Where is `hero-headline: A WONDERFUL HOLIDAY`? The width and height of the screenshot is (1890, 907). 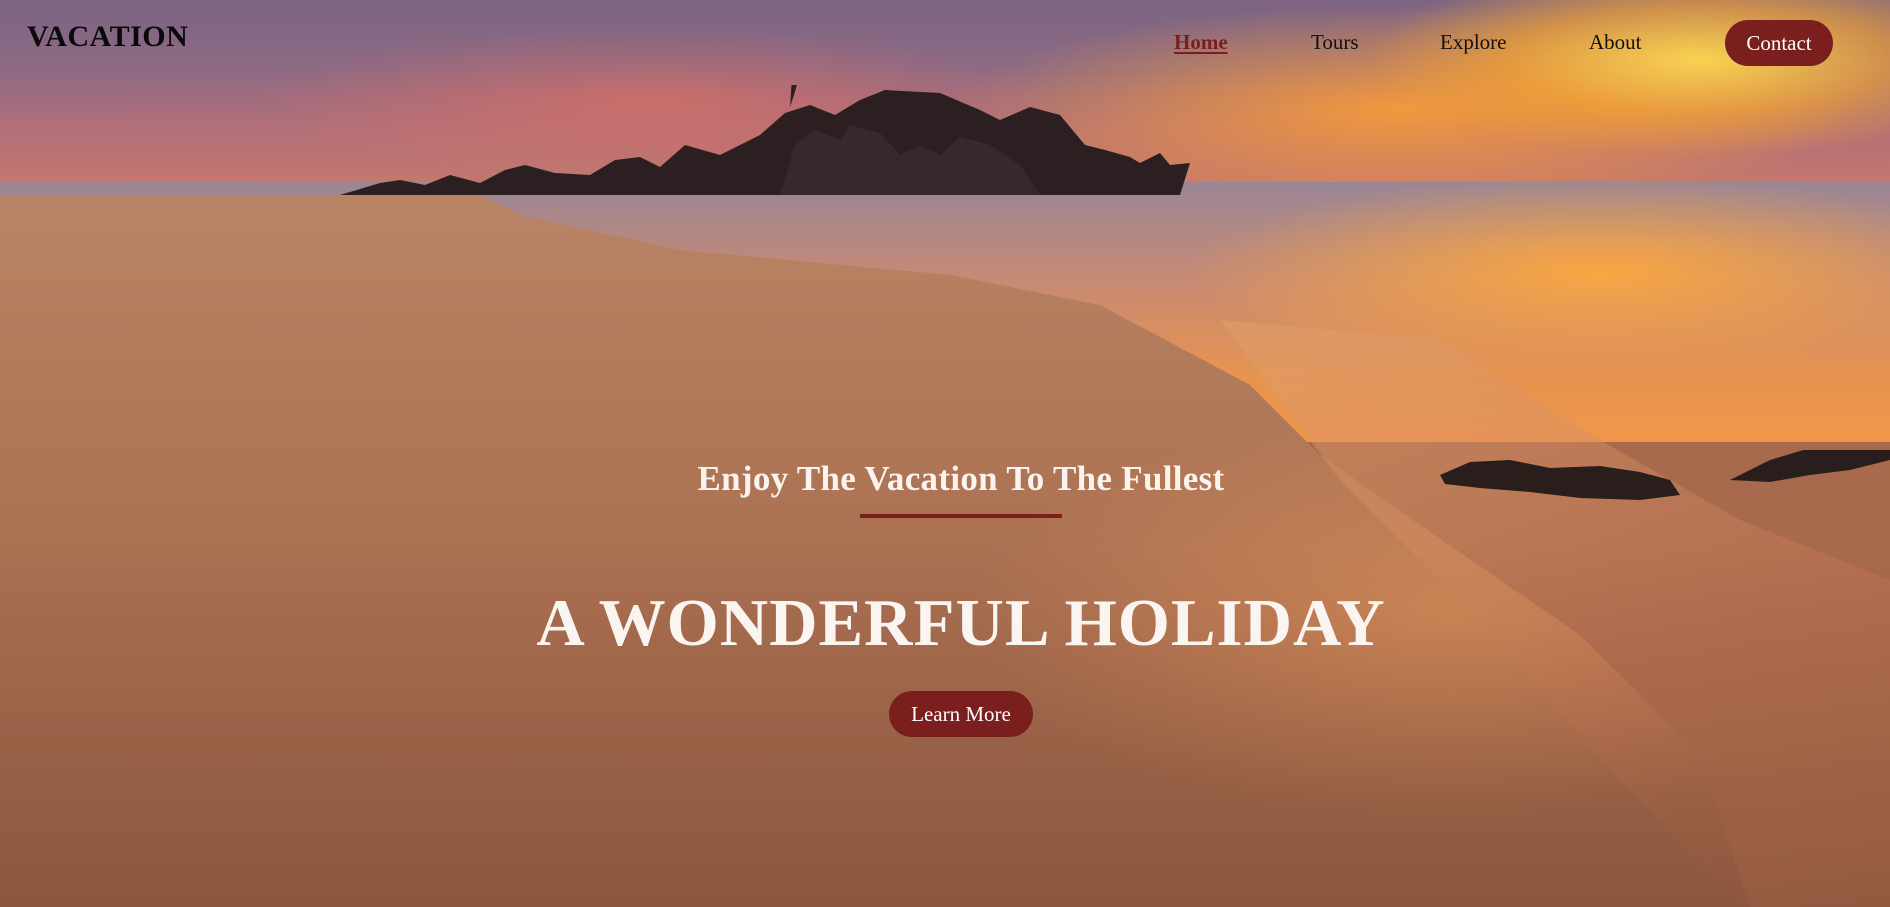 hero-headline: A WONDERFUL HOLIDAY is located at coordinates (961, 623).